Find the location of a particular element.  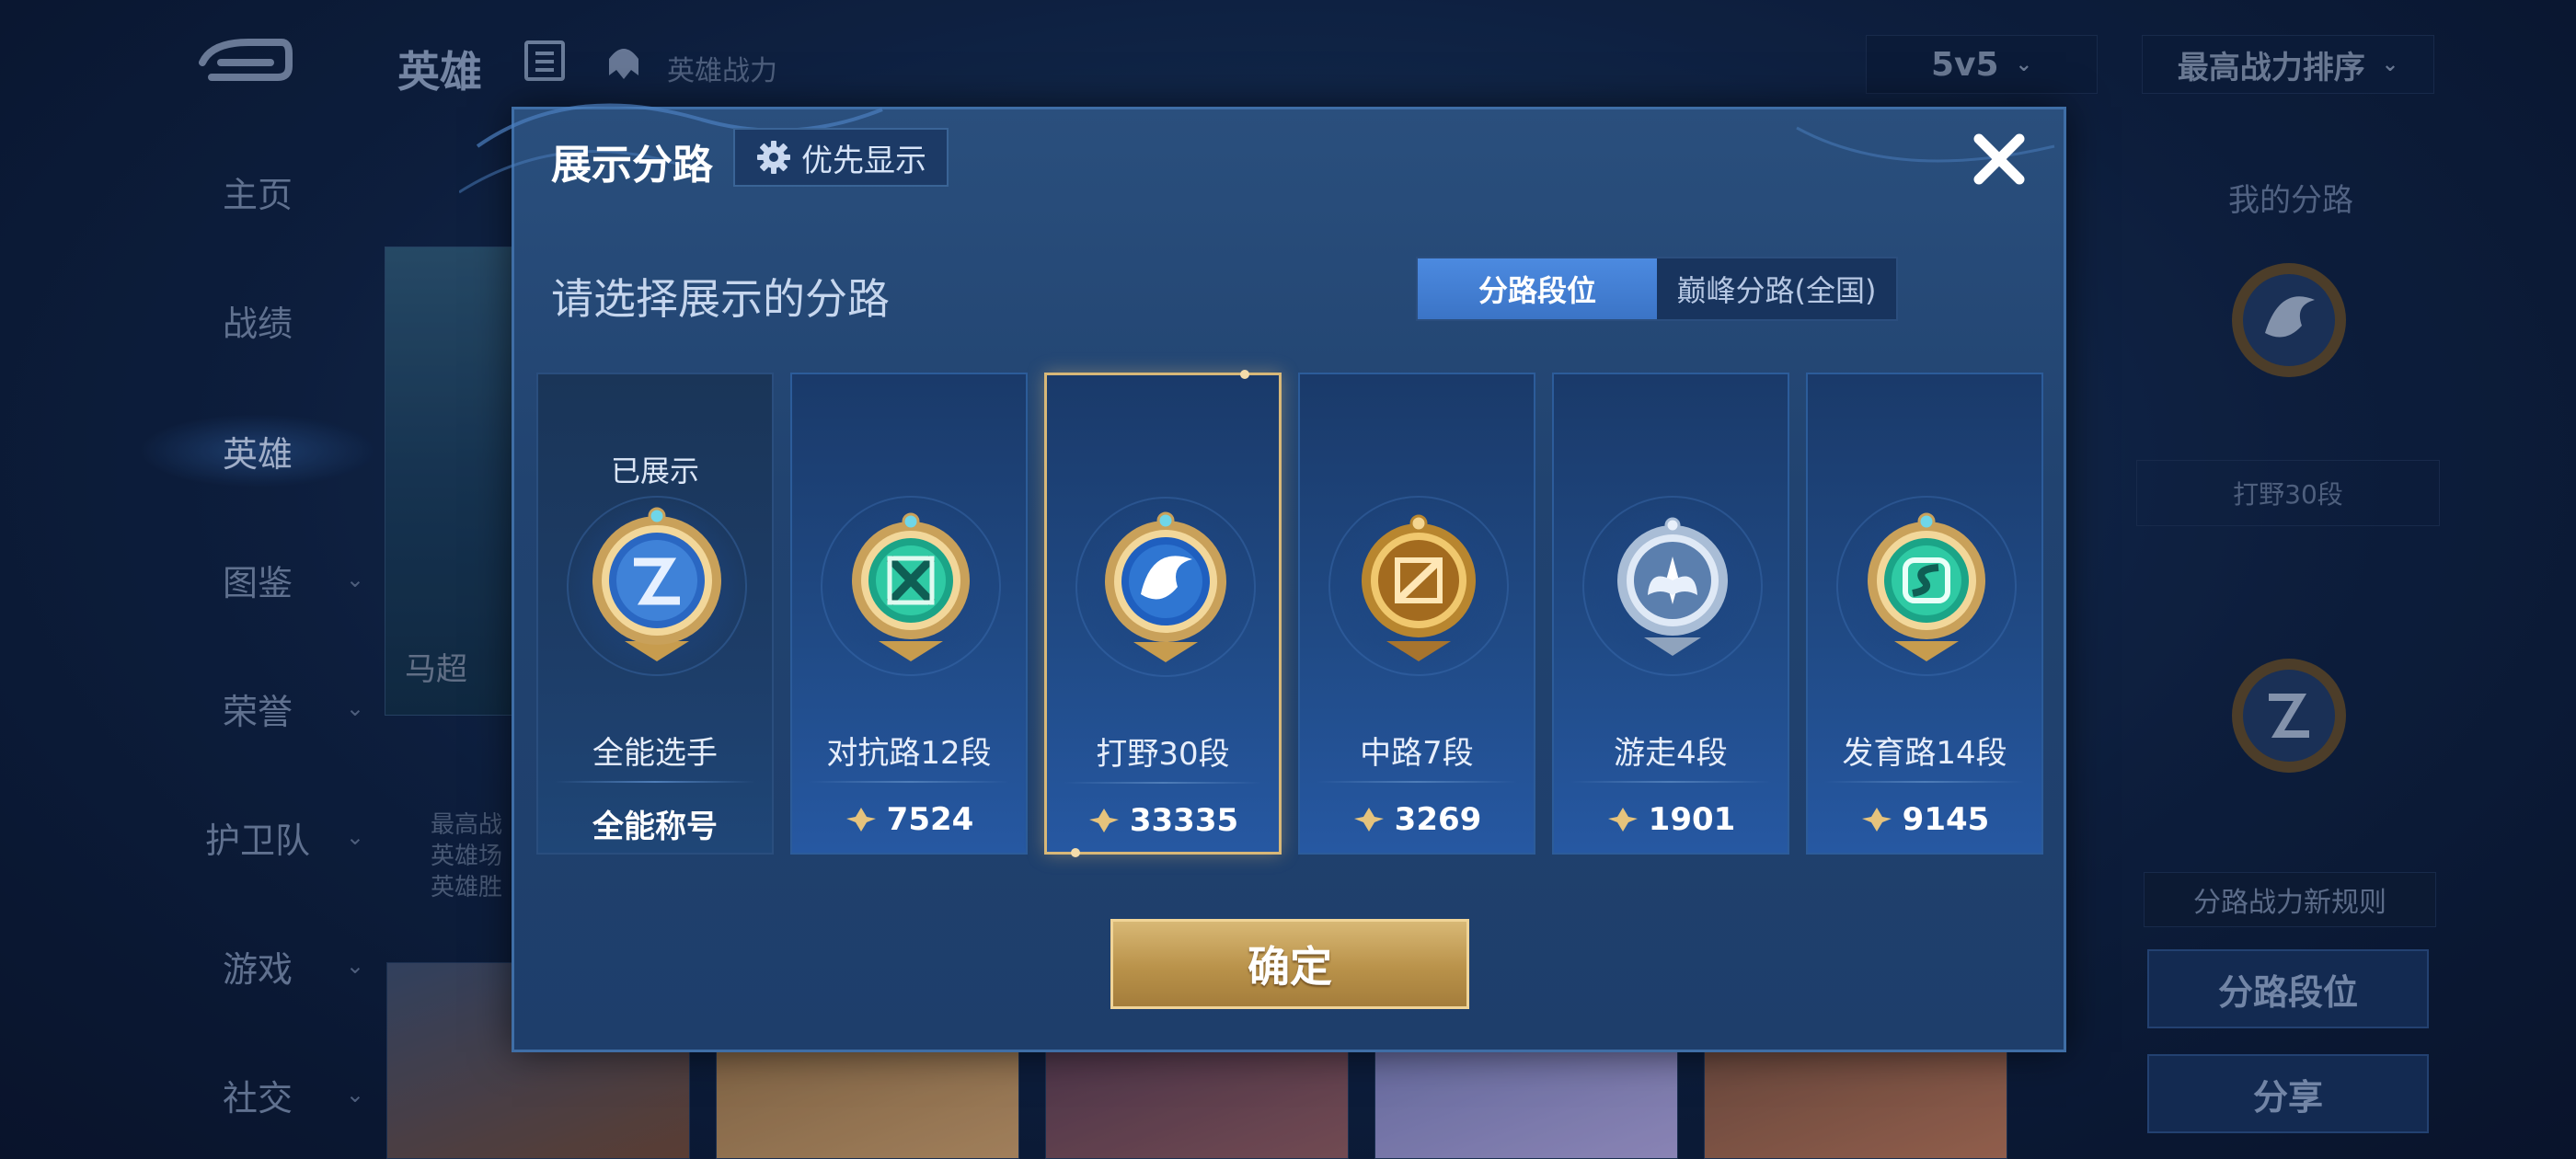

farm-lane-badge-icon is located at coordinates (1926, 586).